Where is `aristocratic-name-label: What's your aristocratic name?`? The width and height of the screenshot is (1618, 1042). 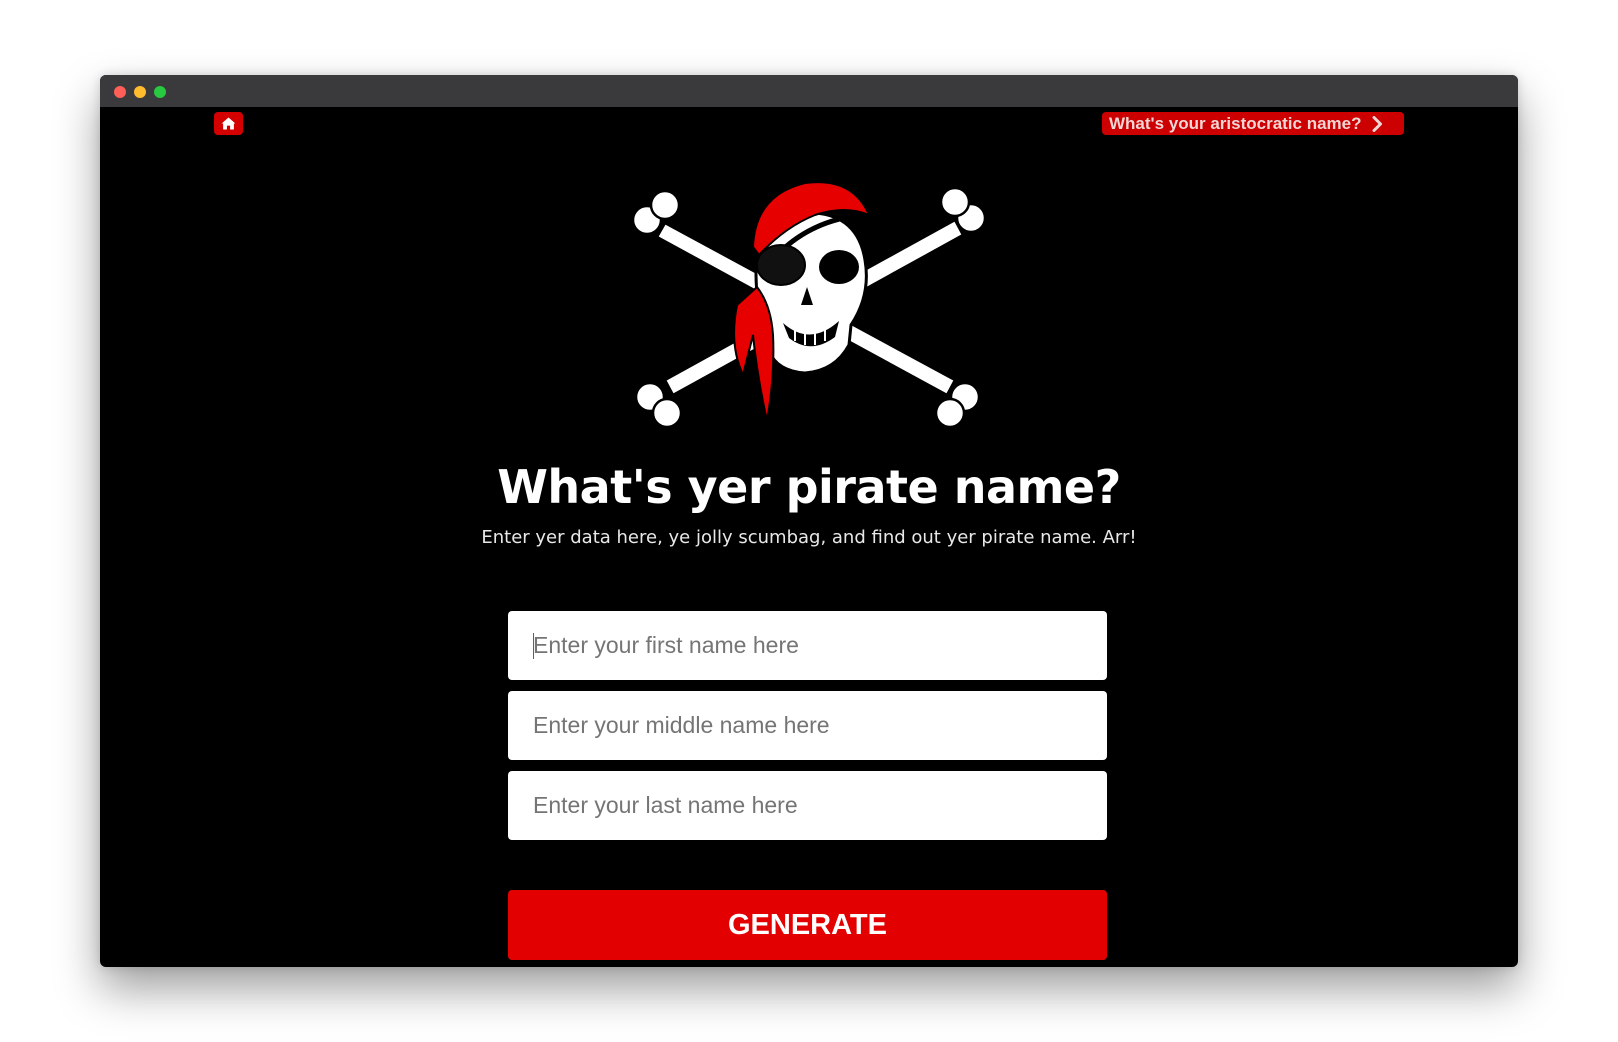 aristocratic-name-label: What's your aristocratic name? is located at coordinates (1235, 123).